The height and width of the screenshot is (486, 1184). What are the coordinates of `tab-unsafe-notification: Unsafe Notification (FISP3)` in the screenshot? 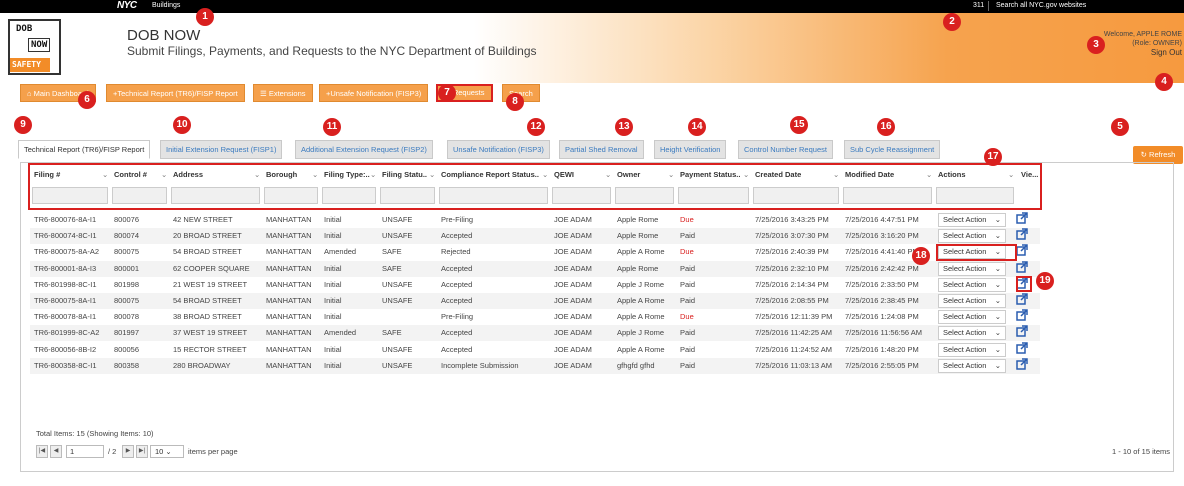 It's located at (498, 149).